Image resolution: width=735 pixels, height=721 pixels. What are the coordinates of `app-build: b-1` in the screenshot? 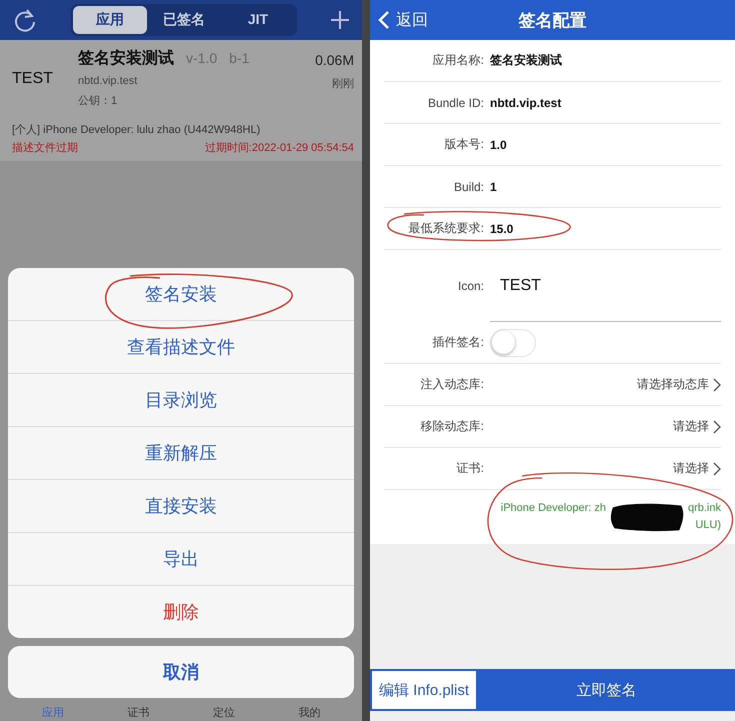 It's located at (239, 58).